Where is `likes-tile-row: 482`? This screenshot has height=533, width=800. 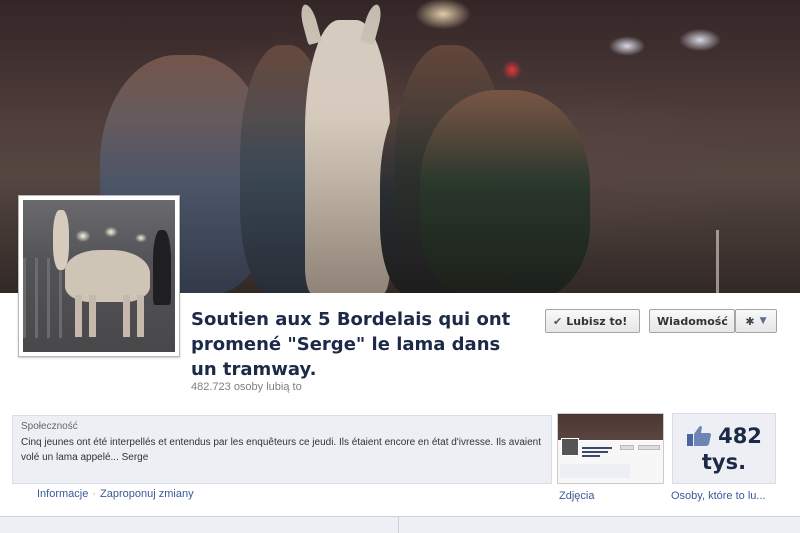
likes-tile-row: 482 is located at coordinates (724, 436).